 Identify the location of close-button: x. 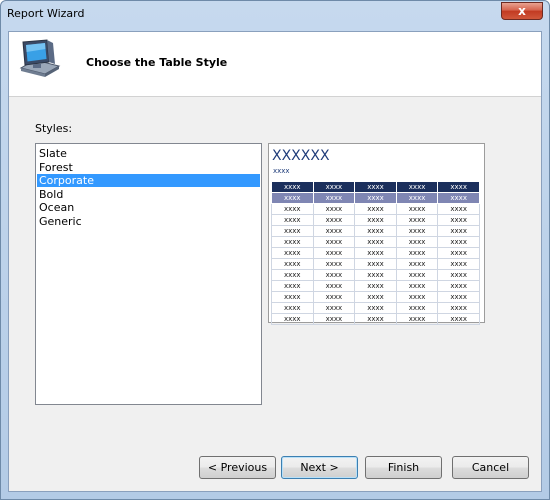
(522, 11).